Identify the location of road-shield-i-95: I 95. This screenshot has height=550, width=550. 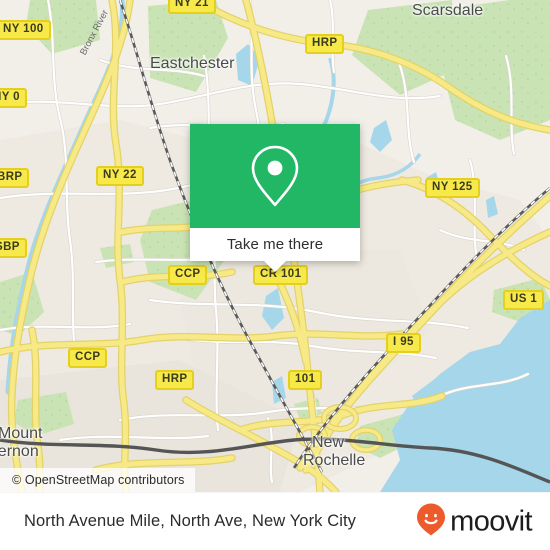
(403, 343).